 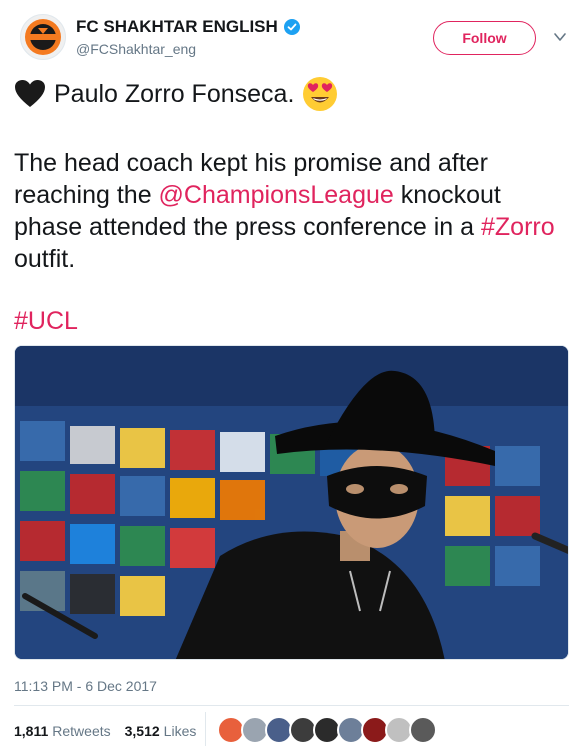 I want to click on hashtag-zorro-link: #Zorro, so click(x=518, y=227).